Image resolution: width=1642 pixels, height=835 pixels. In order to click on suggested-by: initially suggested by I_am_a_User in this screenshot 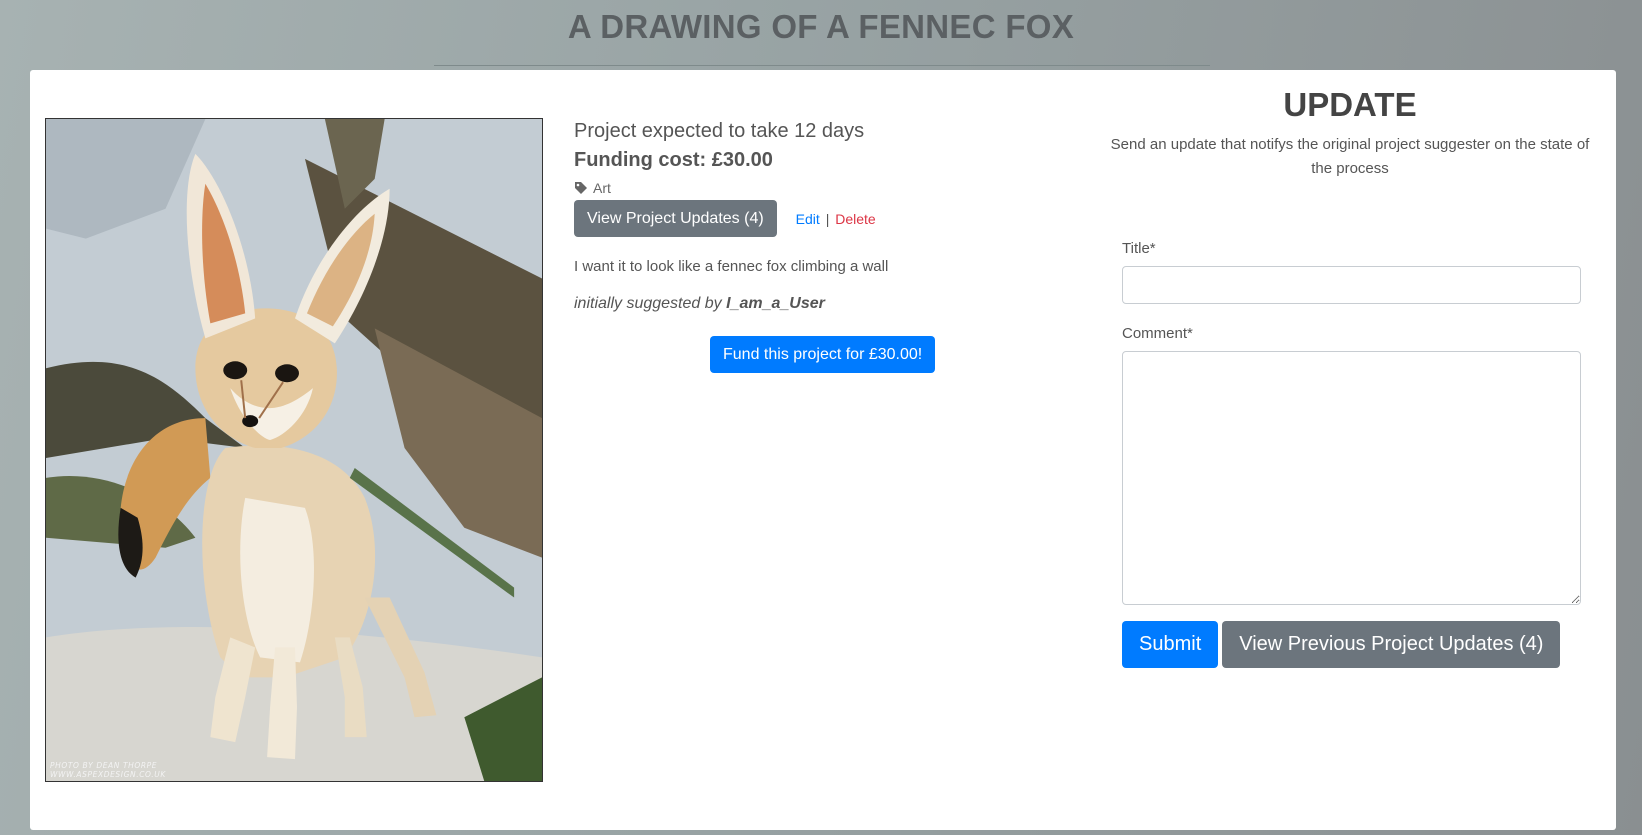, I will do `click(824, 304)`.